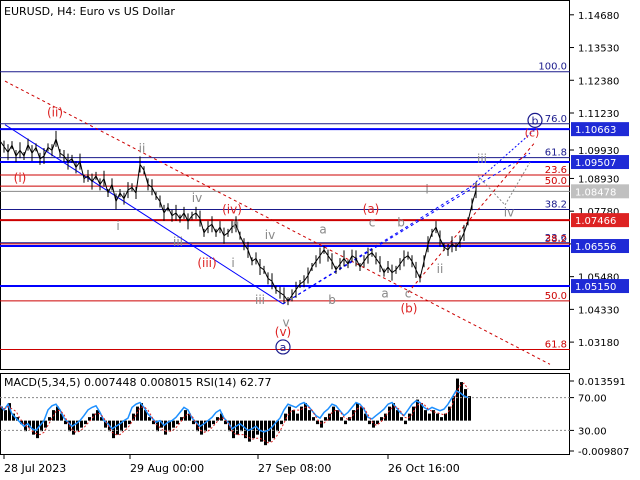 This screenshot has height=480, width=640. What do you see at coordinates (592, 399) in the screenshot?
I see `indicator-tick-label: 70.00` at bounding box center [592, 399].